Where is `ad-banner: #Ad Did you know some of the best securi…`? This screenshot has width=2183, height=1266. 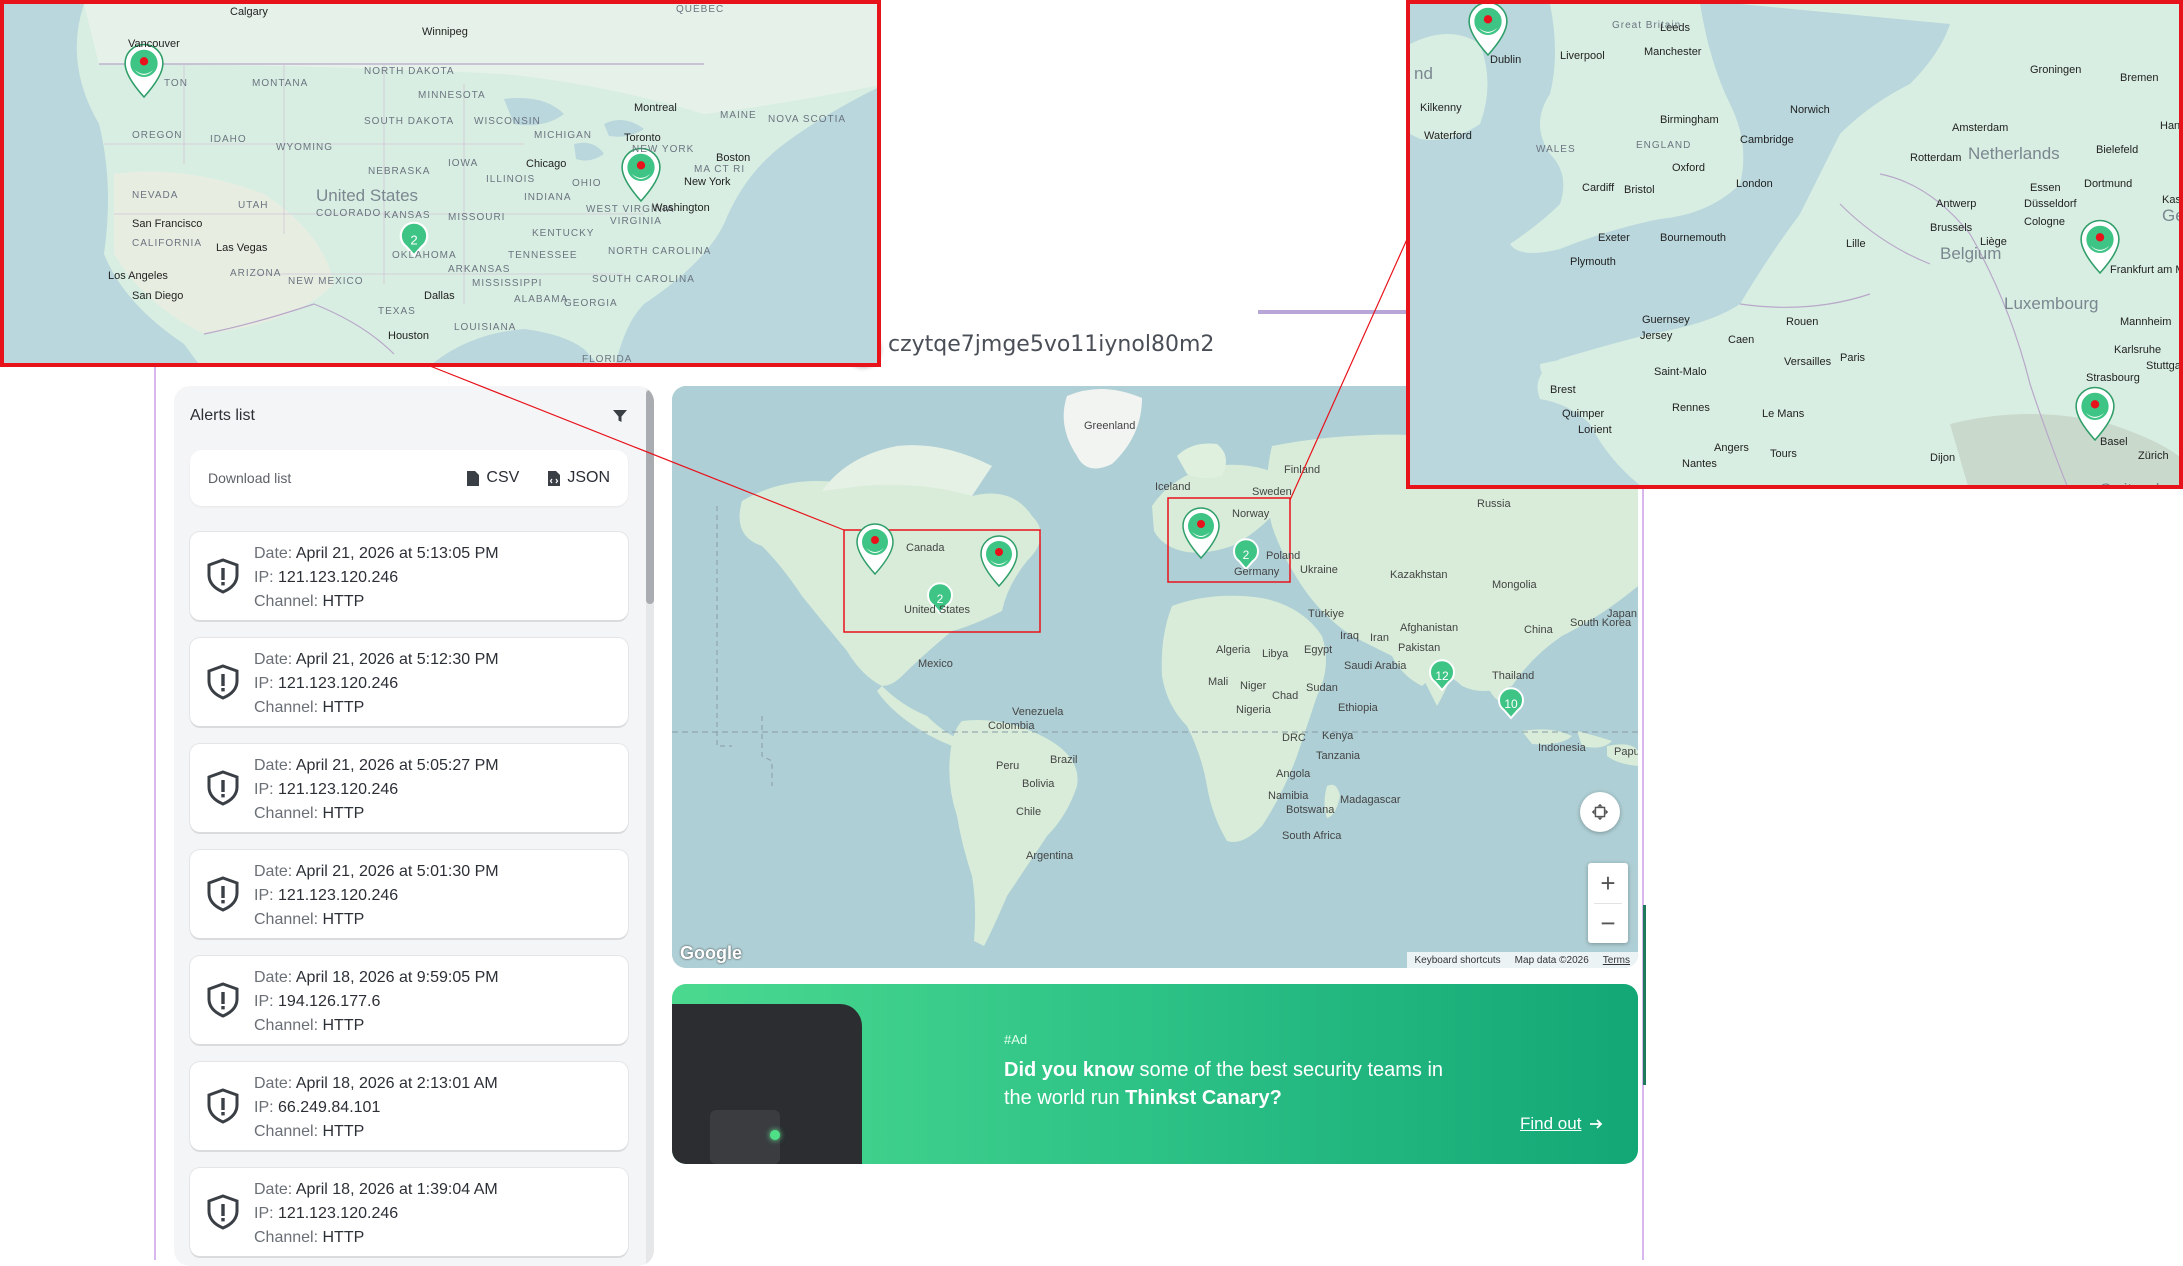
ad-banner: #Ad Did you know some of the best securi… is located at coordinates (1155, 1074).